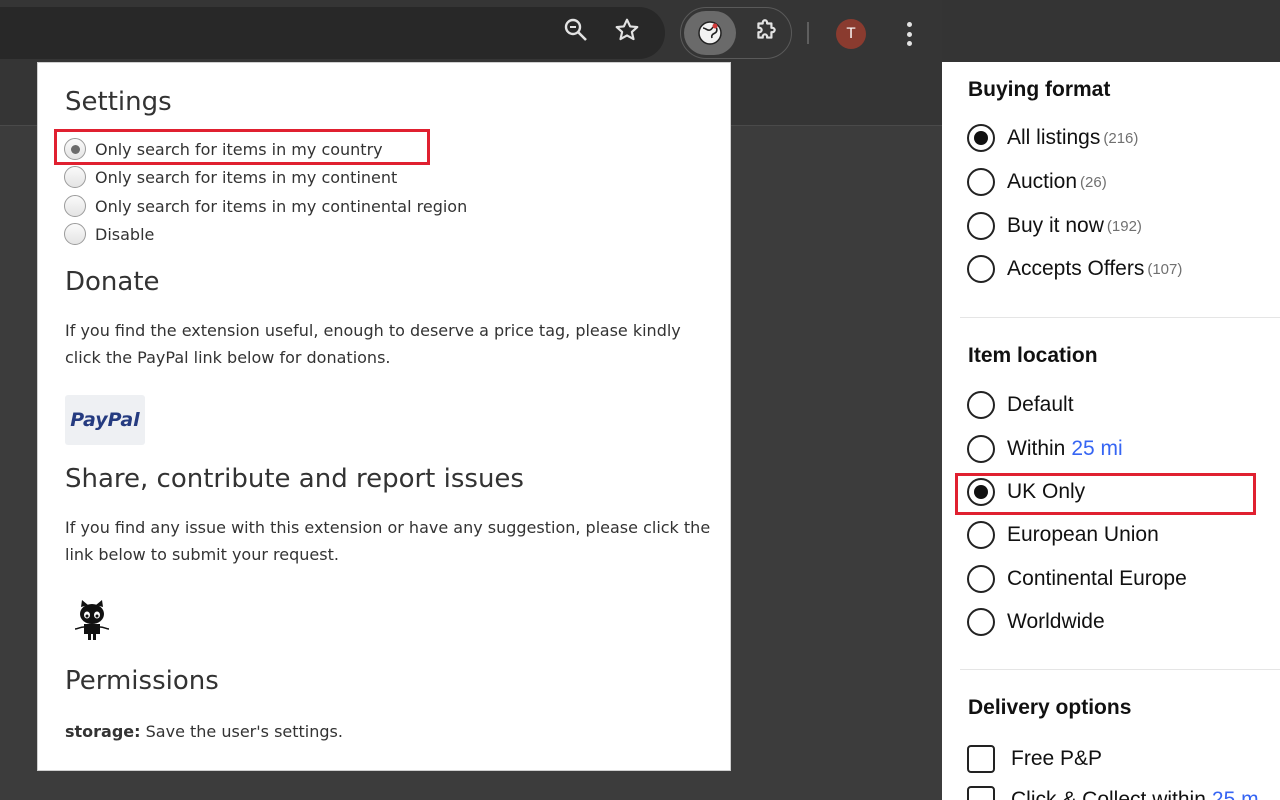 This screenshot has height=800, width=1280. What do you see at coordinates (1096, 449) in the screenshot?
I see `within-distance-link: 25 mi` at bounding box center [1096, 449].